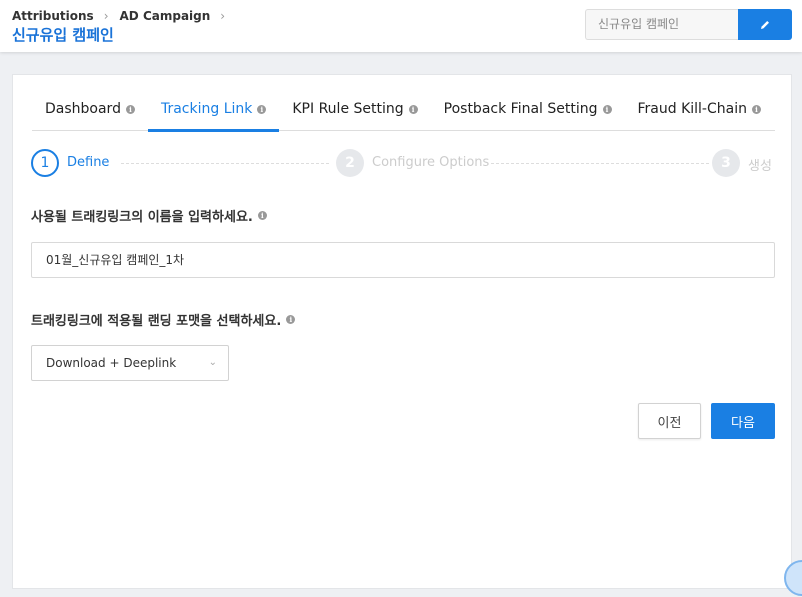  I want to click on landing-format-select: Download + Deeplink ⌄, so click(130, 363).